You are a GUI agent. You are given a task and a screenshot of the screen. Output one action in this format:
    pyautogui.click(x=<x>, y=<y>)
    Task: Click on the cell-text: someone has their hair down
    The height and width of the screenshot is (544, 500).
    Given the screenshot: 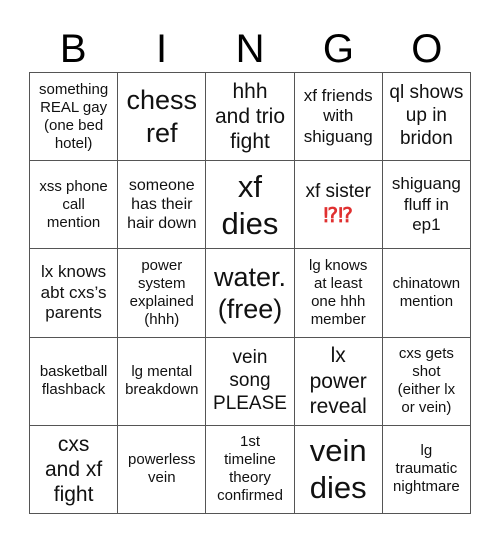 What is the action you would take?
    pyautogui.click(x=162, y=205)
    